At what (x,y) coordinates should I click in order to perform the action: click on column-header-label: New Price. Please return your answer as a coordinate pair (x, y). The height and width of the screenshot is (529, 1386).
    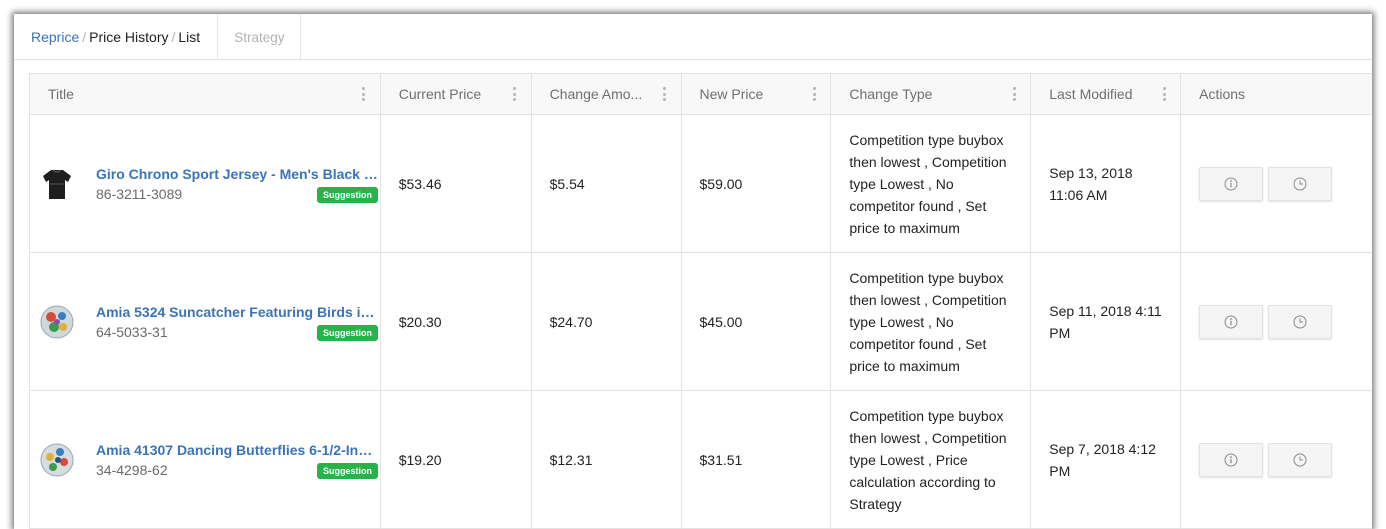
    Looking at the image, I should click on (731, 94).